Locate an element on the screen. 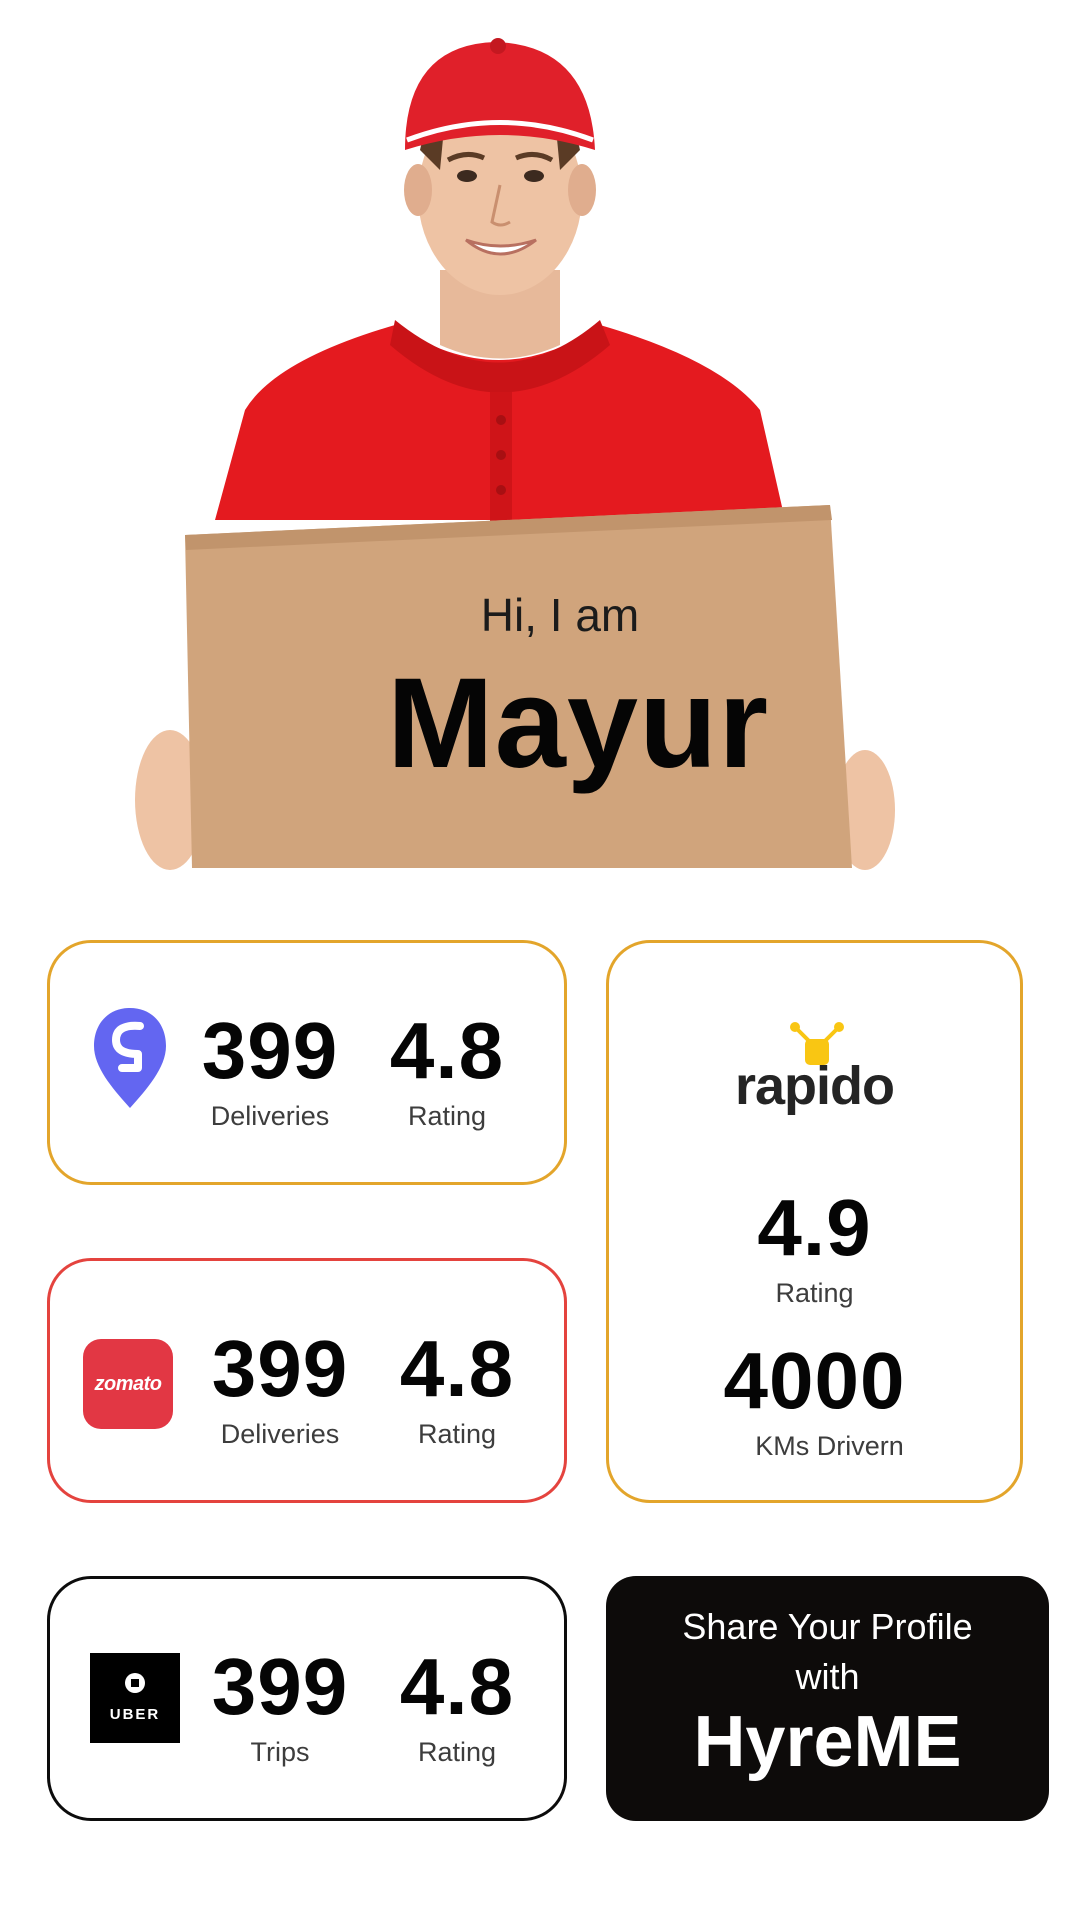 Image resolution: width=1080 pixels, height=1920 pixels. zomato-deliveries-stat: 399 Deliveries is located at coordinates (280, 1387).